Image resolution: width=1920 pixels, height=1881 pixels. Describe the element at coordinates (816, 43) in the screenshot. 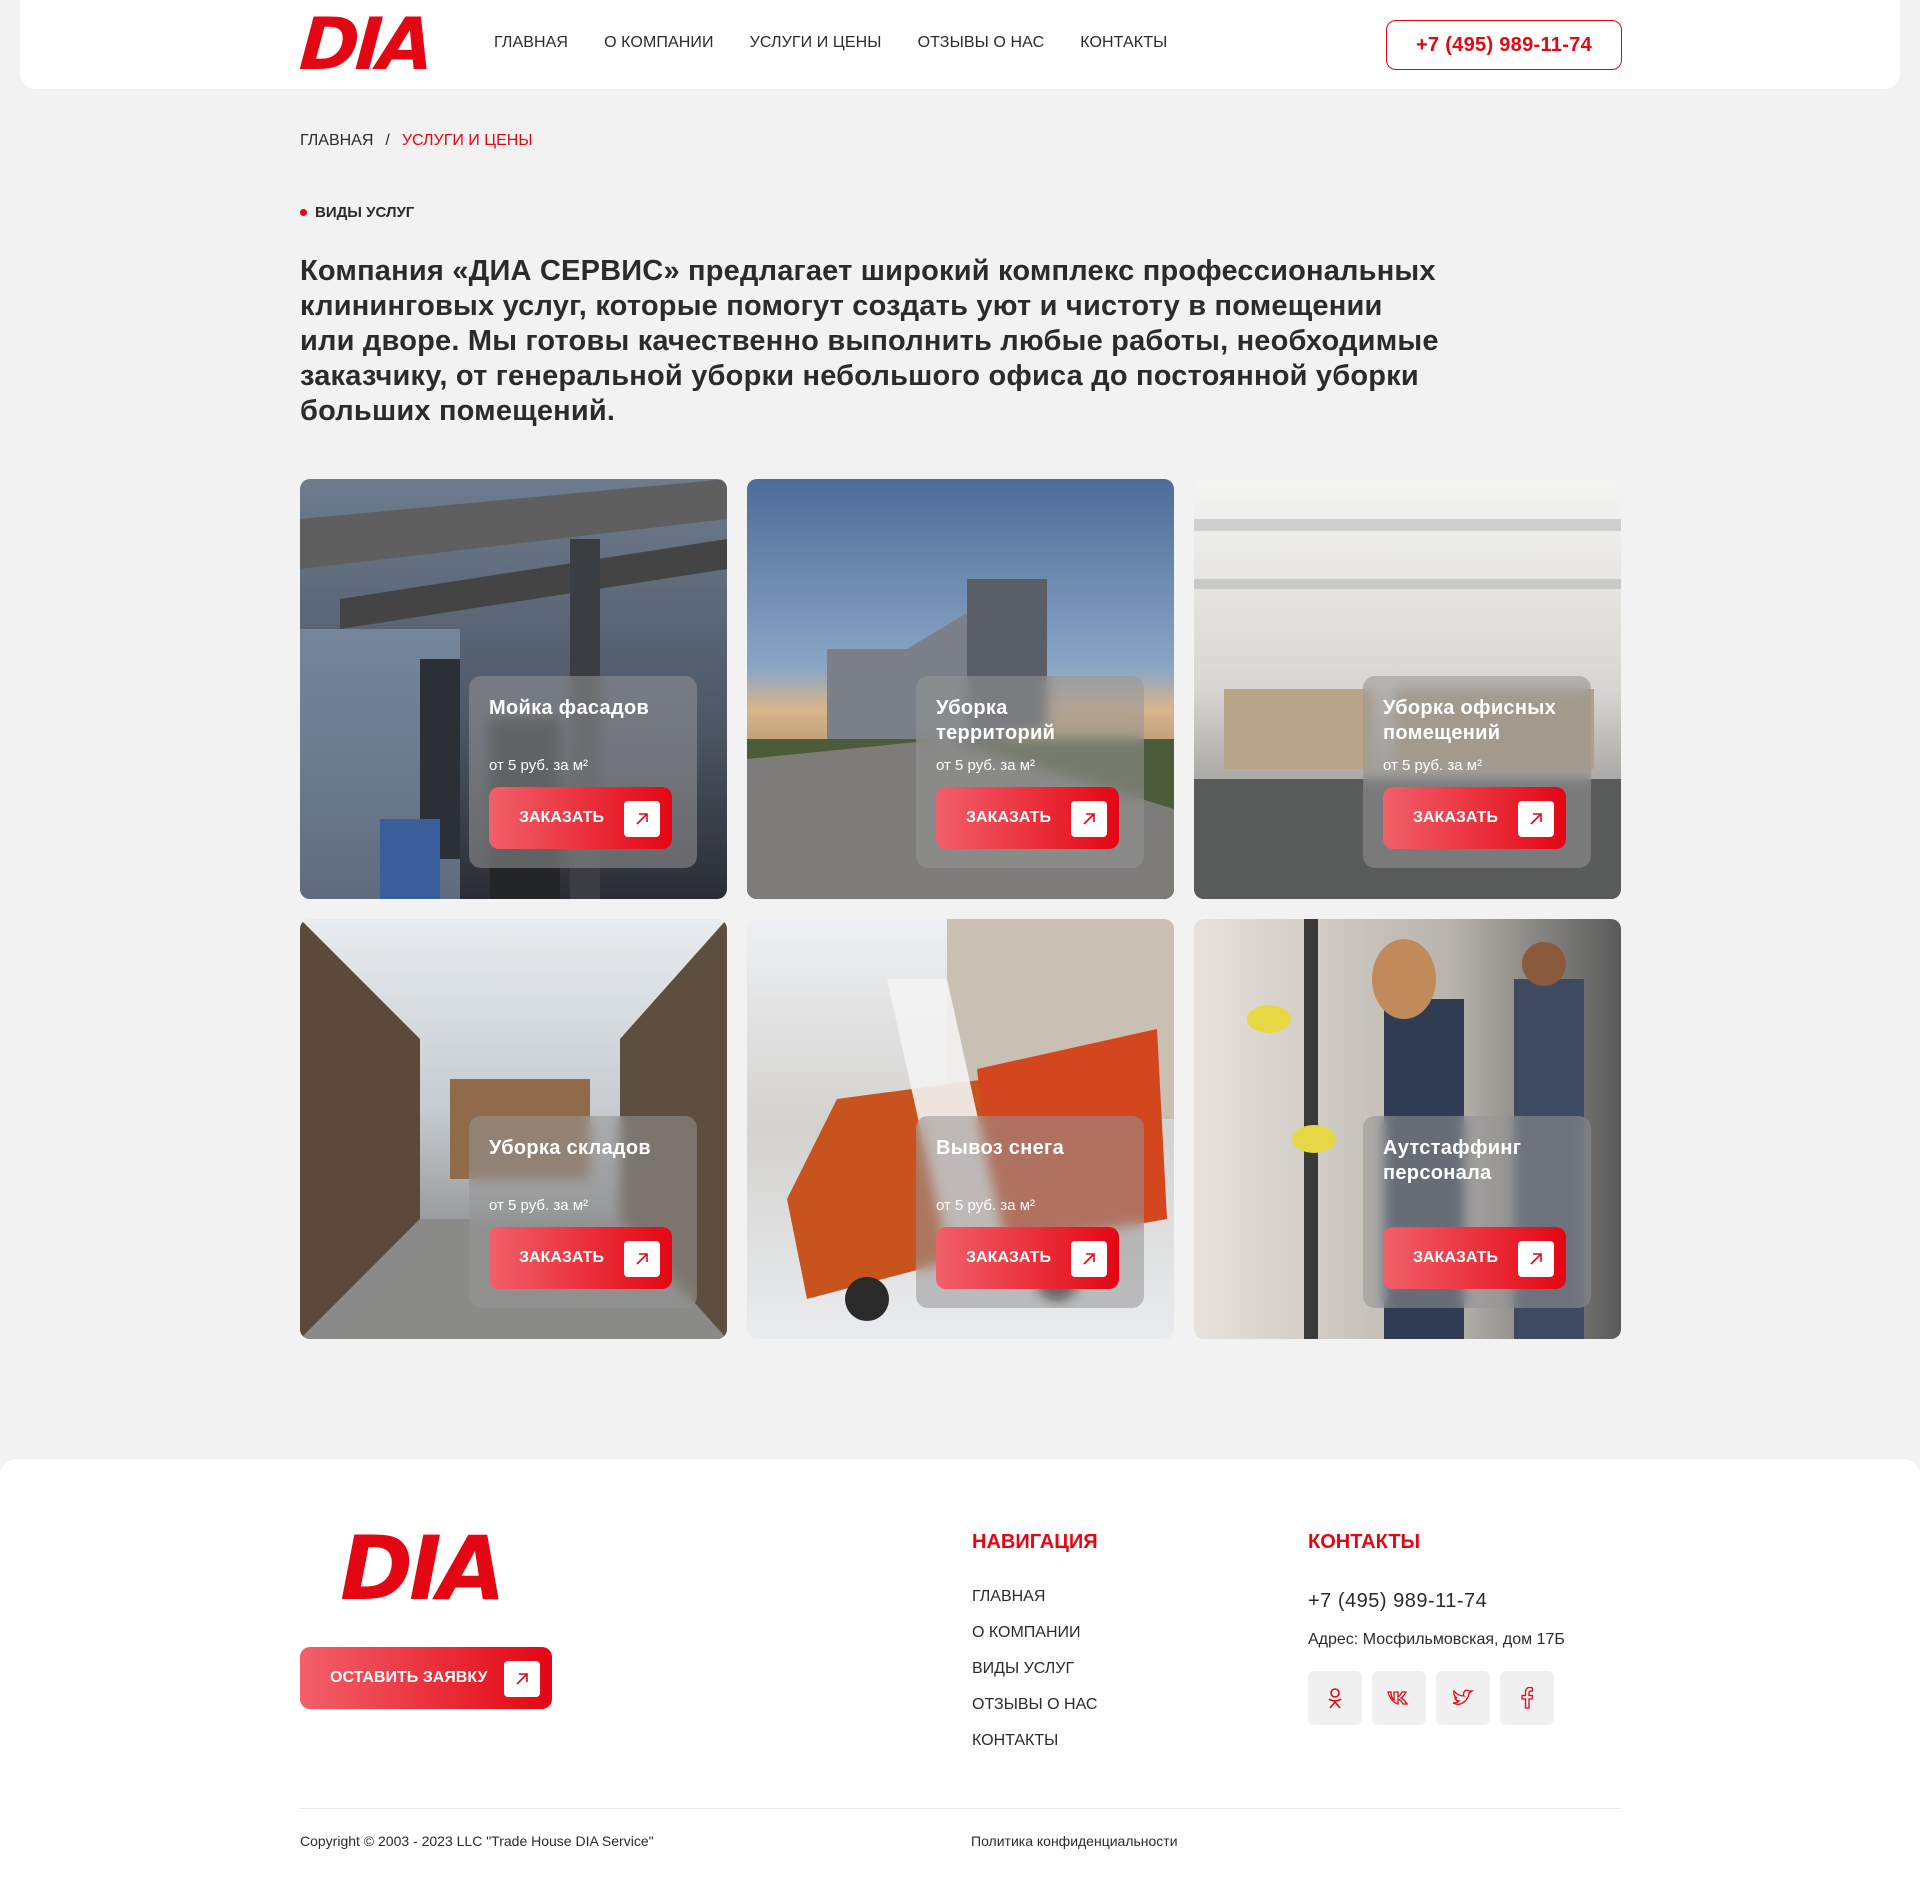

I see `nav-item-services: УСЛУГИ И ЦЕНЫ` at that location.